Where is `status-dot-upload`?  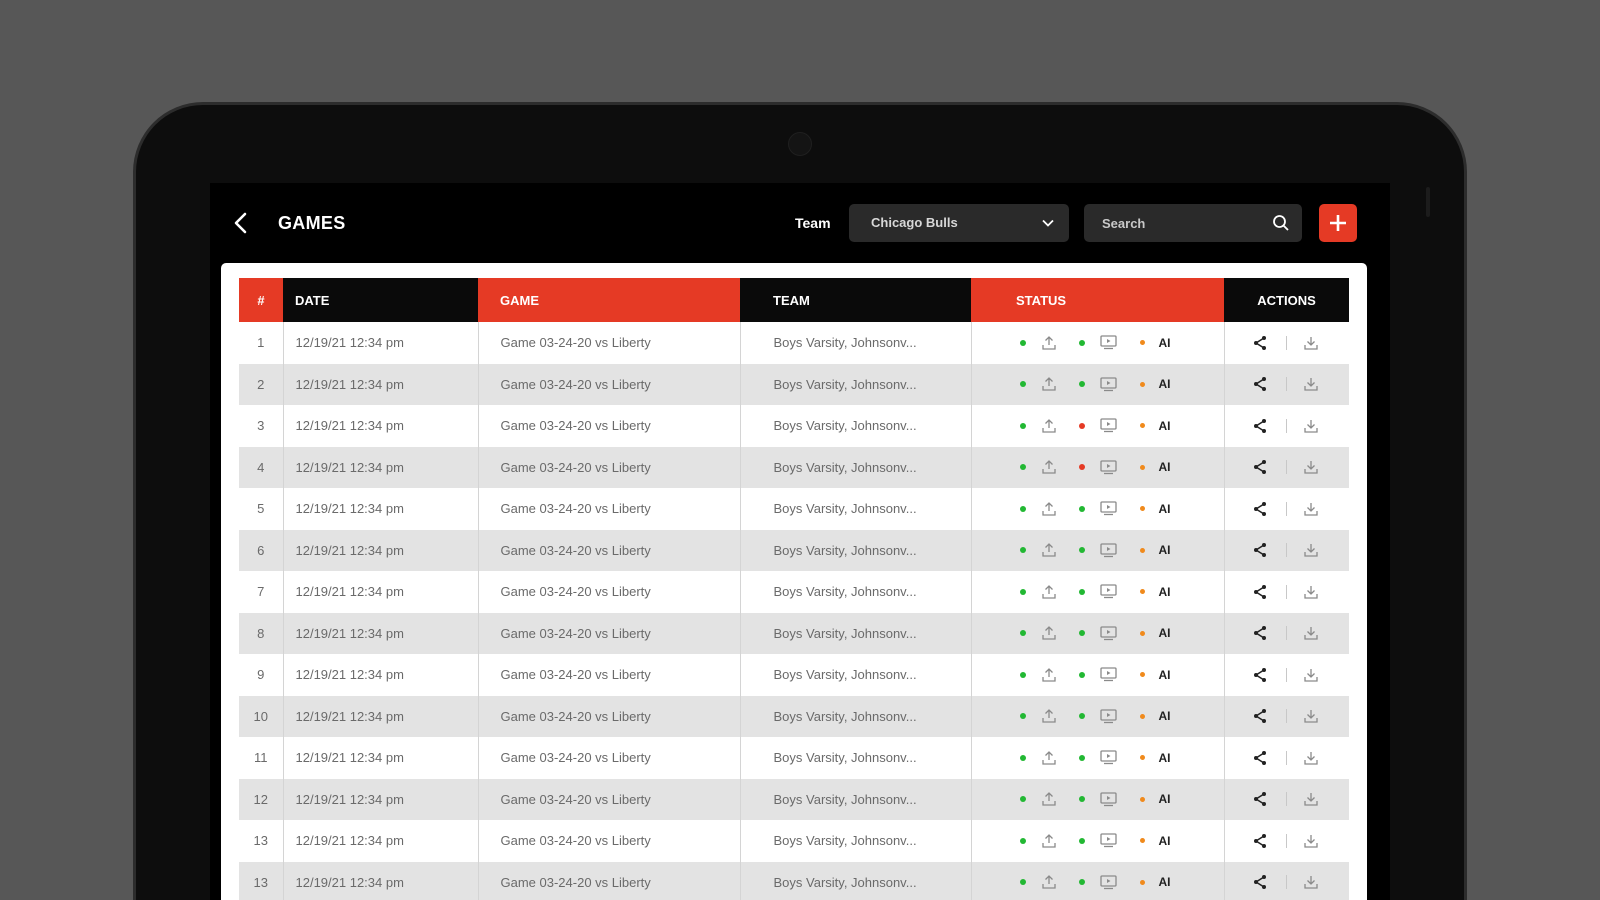 status-dot-upload is located at coordinates (1022, 716).